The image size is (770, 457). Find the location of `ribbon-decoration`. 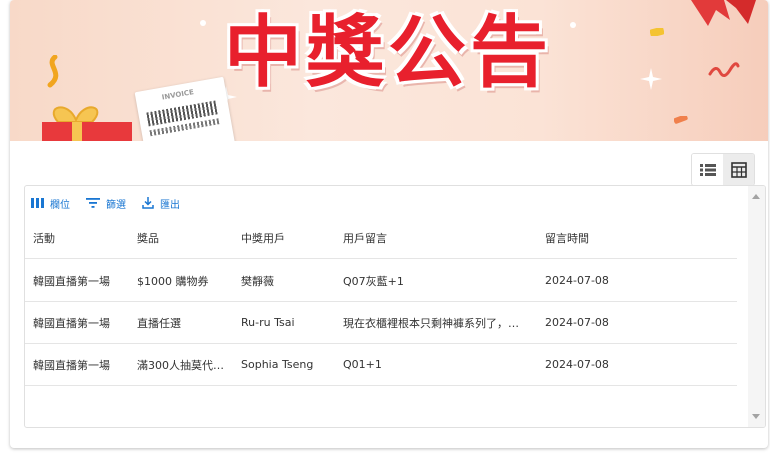

ribbon-decoration is located at coordinates (723, 13).